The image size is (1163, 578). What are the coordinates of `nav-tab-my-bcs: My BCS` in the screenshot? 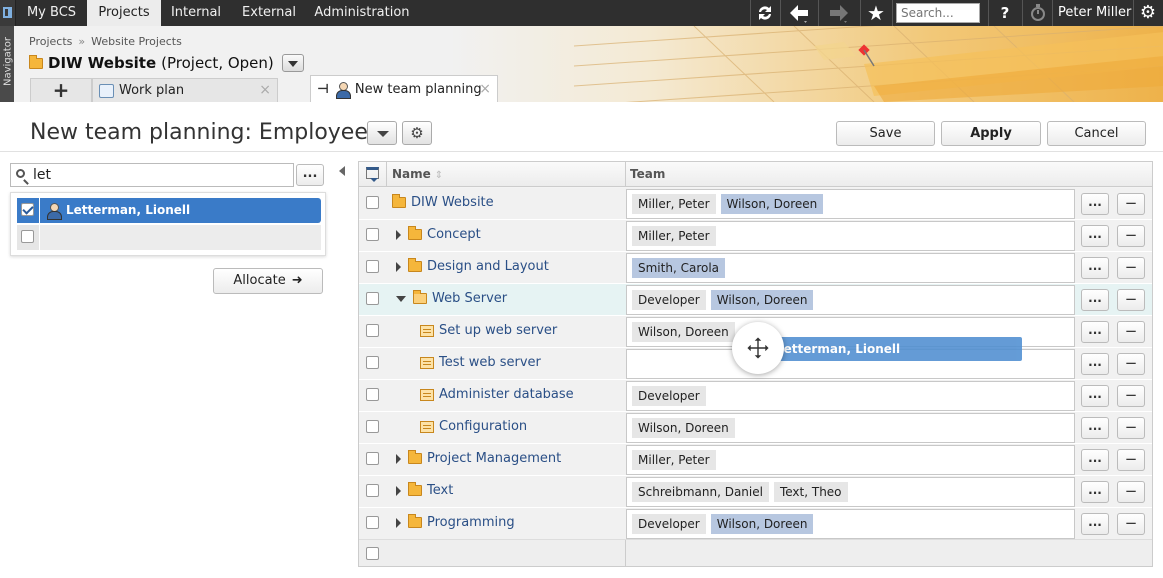 It's located at (51, 13).